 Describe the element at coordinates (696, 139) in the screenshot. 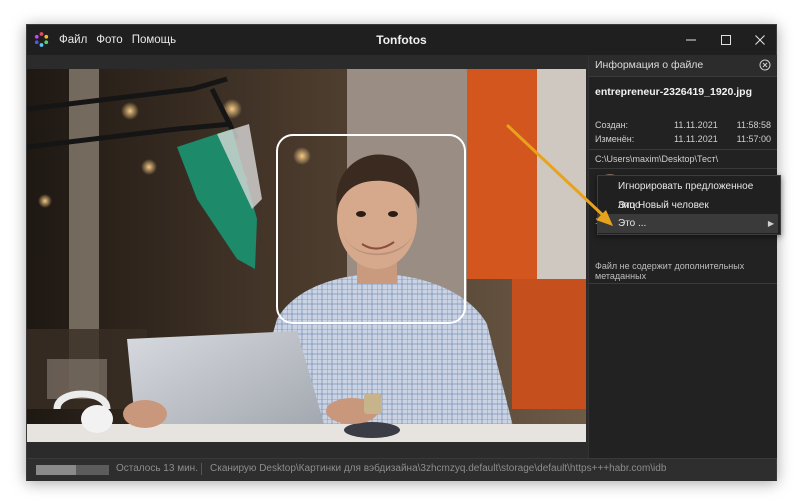

I see `modified-date: 11.11.2021` at that location.